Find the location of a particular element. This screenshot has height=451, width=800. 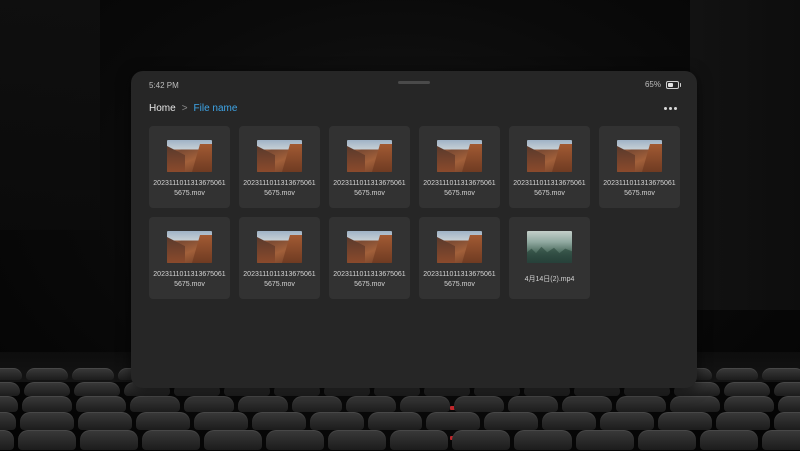

breadcrumb-home: Home is located at coordinates (162, 108).